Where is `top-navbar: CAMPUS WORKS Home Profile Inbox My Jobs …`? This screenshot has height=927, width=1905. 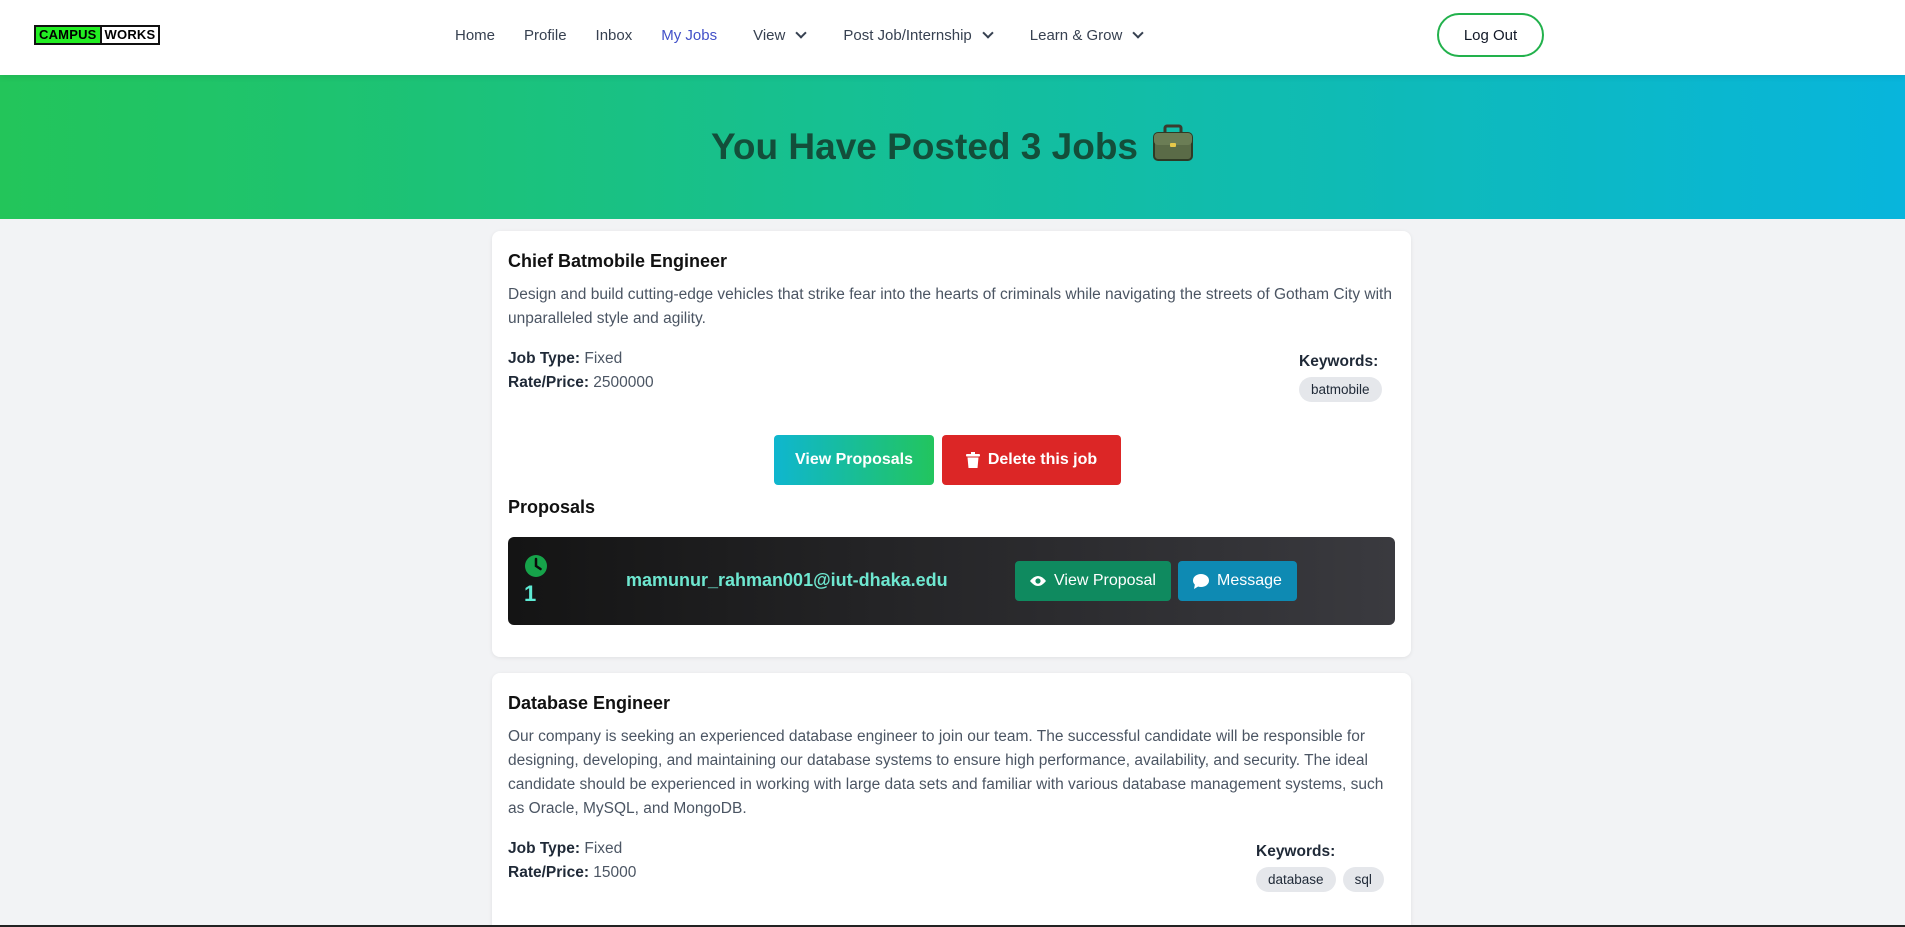
top-navbar: CAMPUS WORKS Home Profile Inbox My Jobs … is located at coordinates (952, 37).